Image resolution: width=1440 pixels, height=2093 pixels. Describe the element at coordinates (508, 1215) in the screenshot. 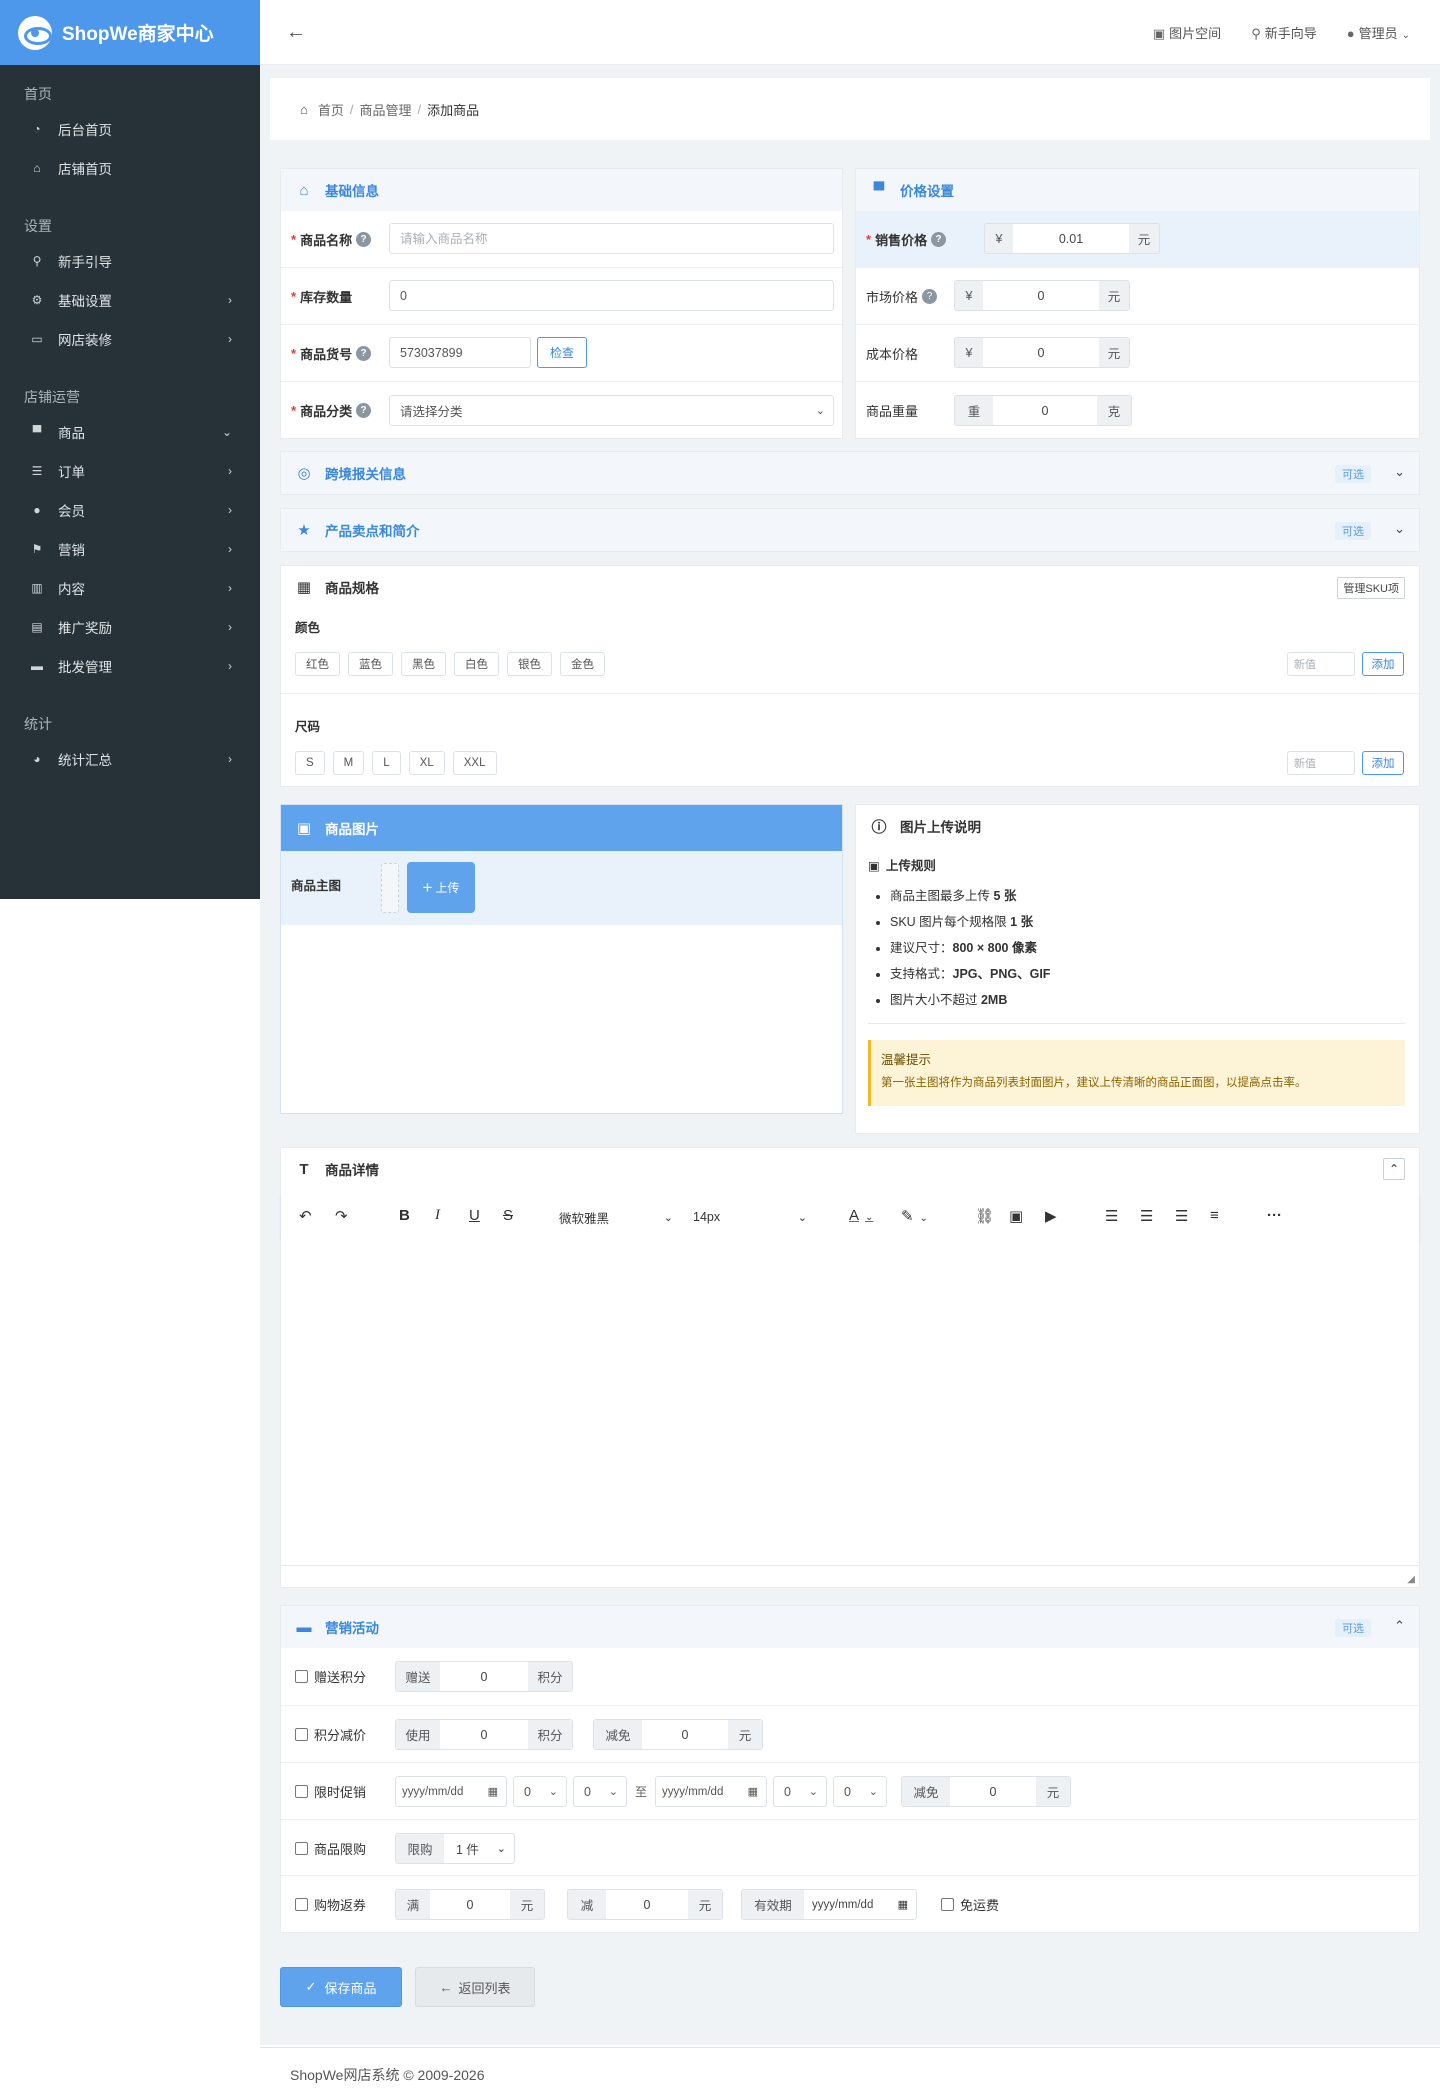

I see `strikethrough-icon: S` at that location.